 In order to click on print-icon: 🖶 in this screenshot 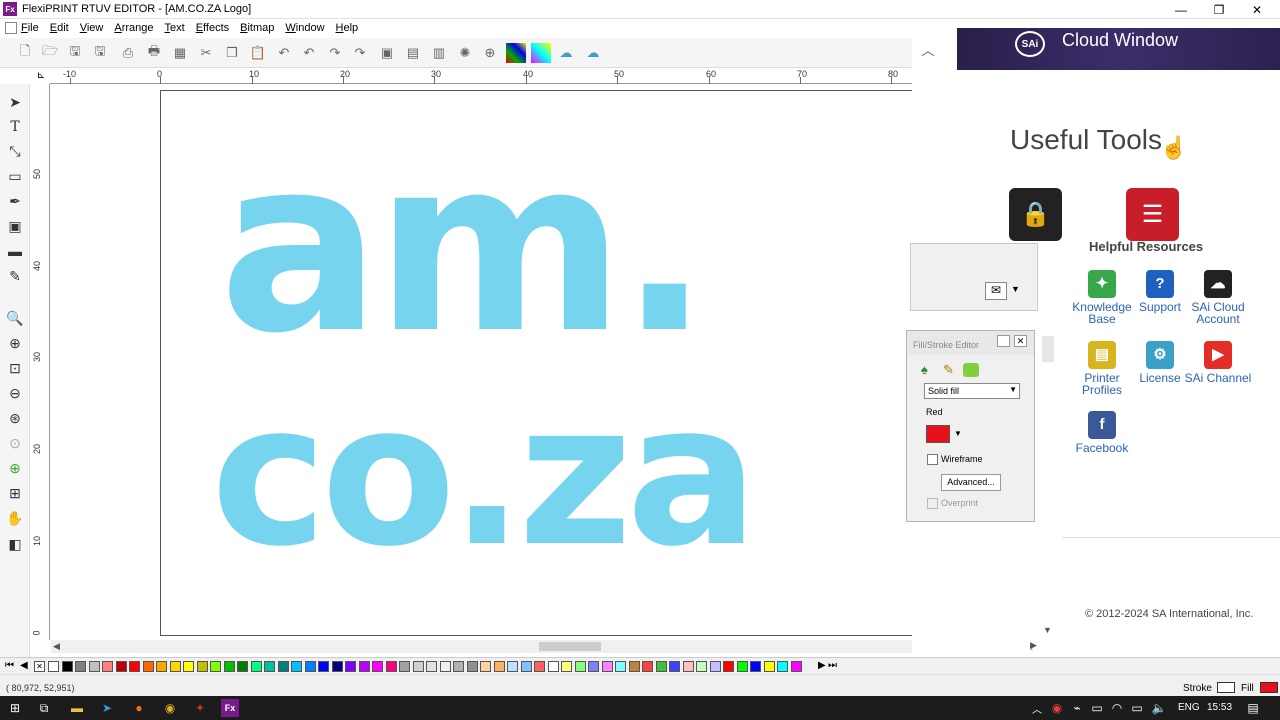, I will do `click(154, 53)`.